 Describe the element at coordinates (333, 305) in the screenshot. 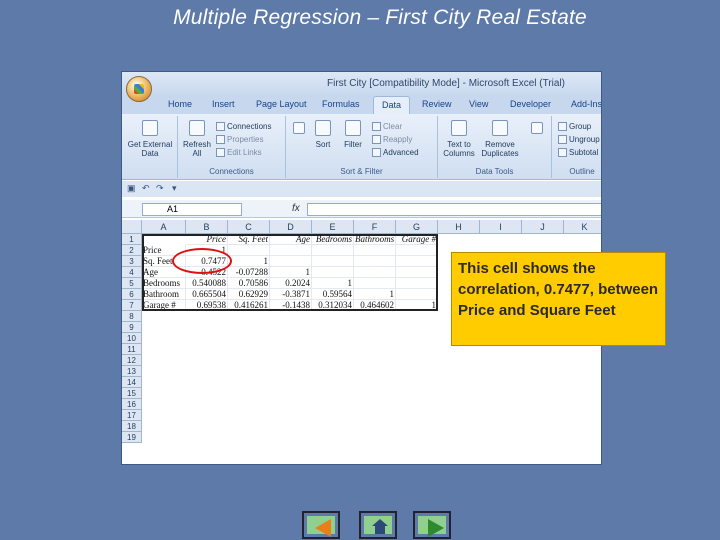

I see `correlation-cell: 0.312034` at that location.